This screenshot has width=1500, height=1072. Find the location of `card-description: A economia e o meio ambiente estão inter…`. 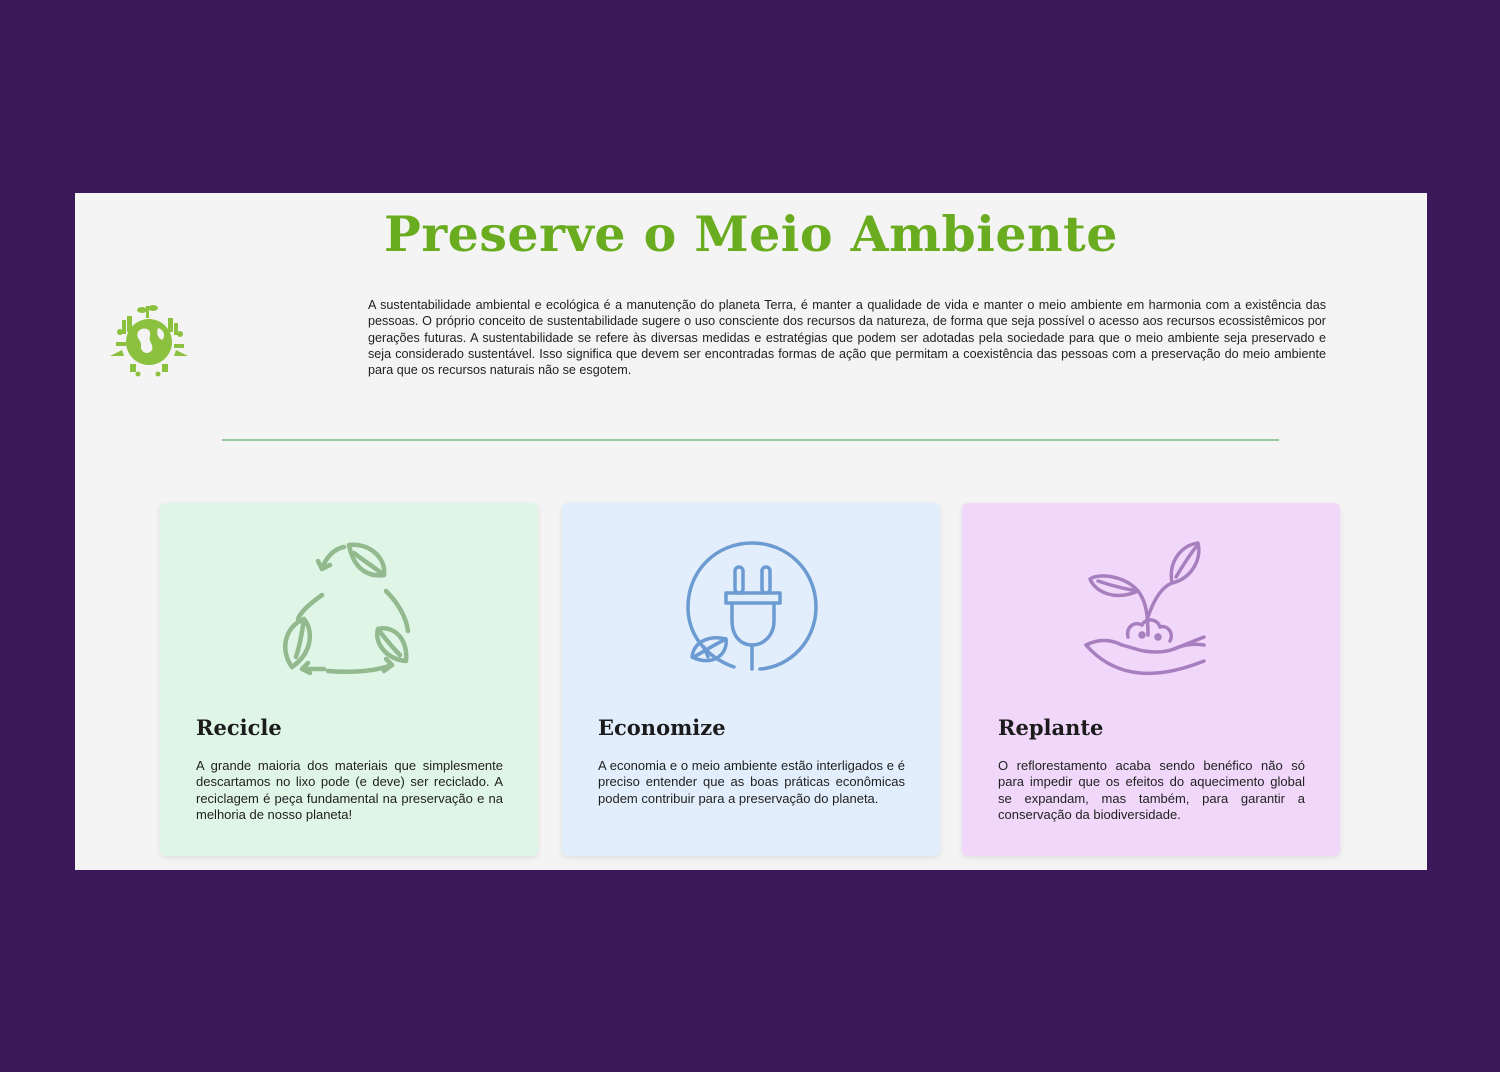

card-description: A economia e o meio ambiente estão inter… is located at coordinates (751, 782).